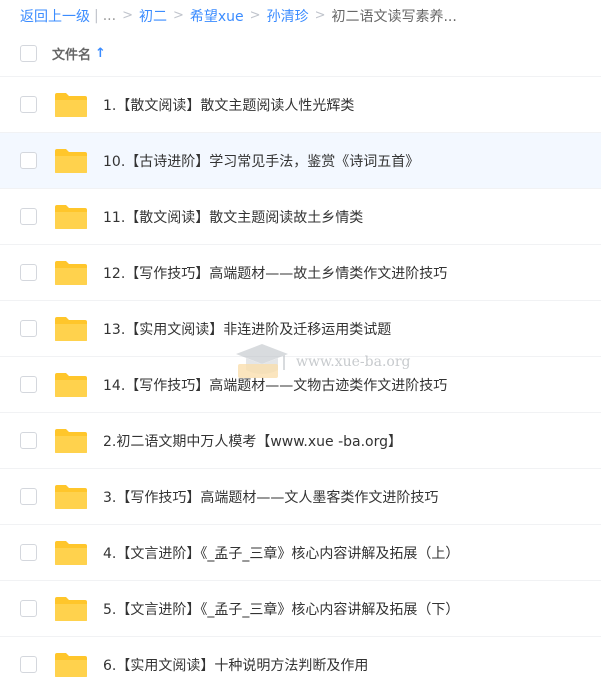  What do you see at coordinates (288, 16) in the screenshot?
I see `breadcrumb-item: 孙清珍` at bounding box center [288, 16].